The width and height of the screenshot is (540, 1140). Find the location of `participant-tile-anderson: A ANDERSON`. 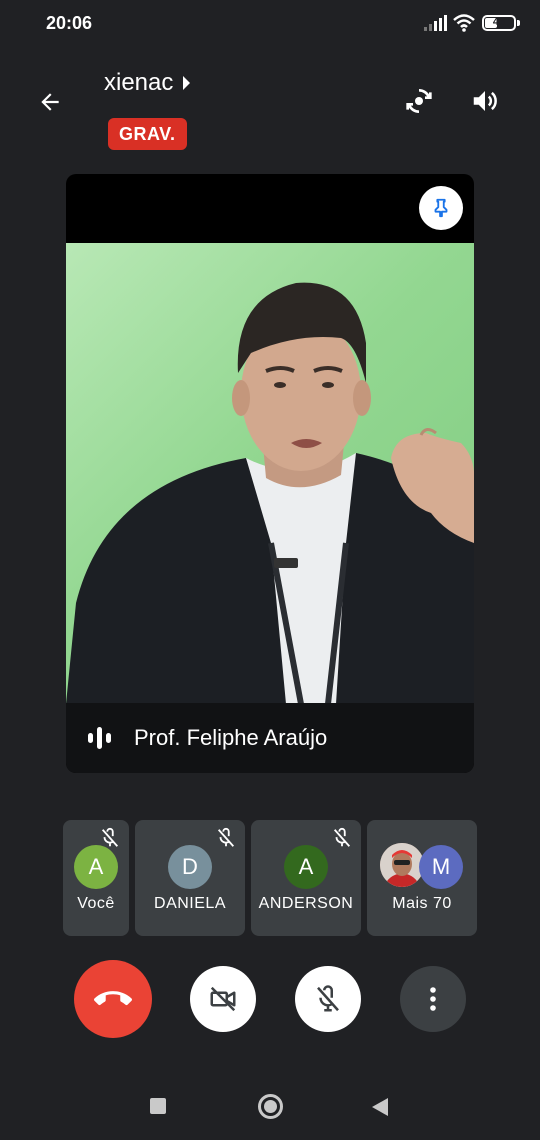

participant-tile-anderson: A ANDERSON is located at coordinates (306, 878).